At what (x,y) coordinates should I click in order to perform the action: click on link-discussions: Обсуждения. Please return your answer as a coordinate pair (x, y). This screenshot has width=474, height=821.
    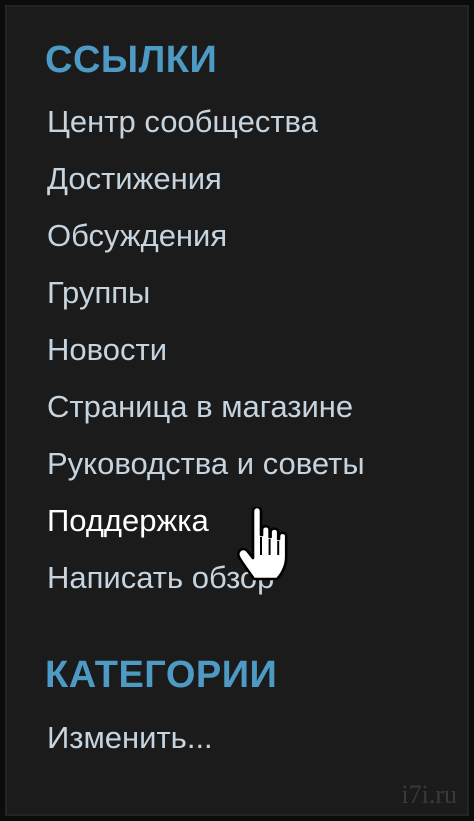
    Looking at the image, I should click on (137, 236).